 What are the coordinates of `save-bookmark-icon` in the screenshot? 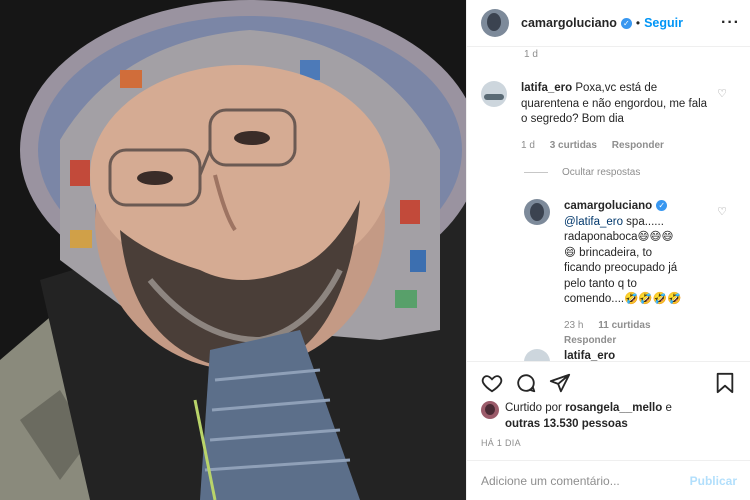 It's located at (725, 383).